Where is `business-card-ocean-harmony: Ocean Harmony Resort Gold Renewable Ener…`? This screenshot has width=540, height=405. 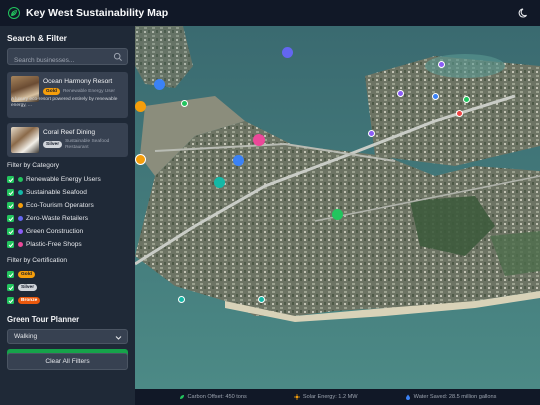
business-card-ocean-harmony: Ocean Harmony Resort Gold Renewable Ener… is located at coordinates (67, 95).